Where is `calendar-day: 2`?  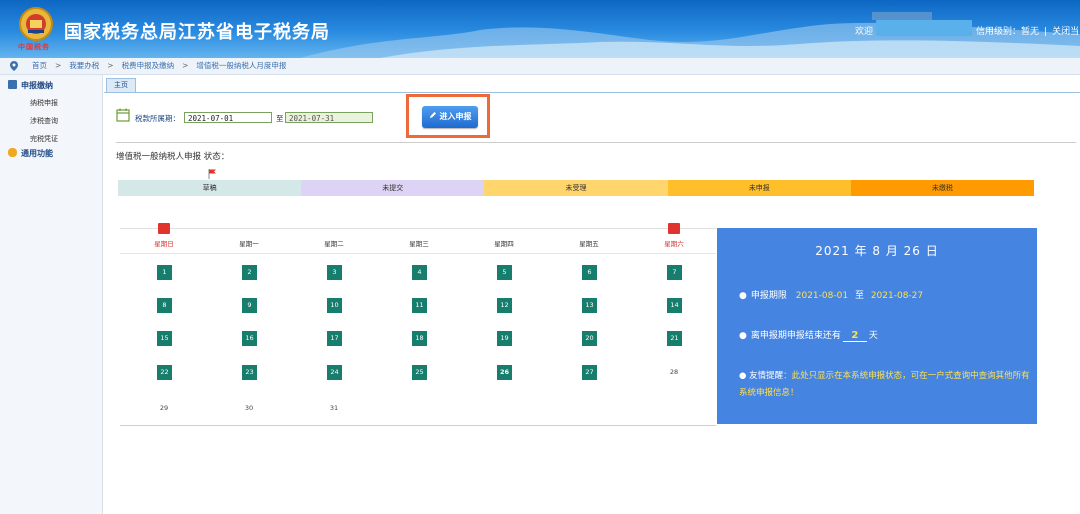 calendar-day: 2 is located at coordinates (249, 272).